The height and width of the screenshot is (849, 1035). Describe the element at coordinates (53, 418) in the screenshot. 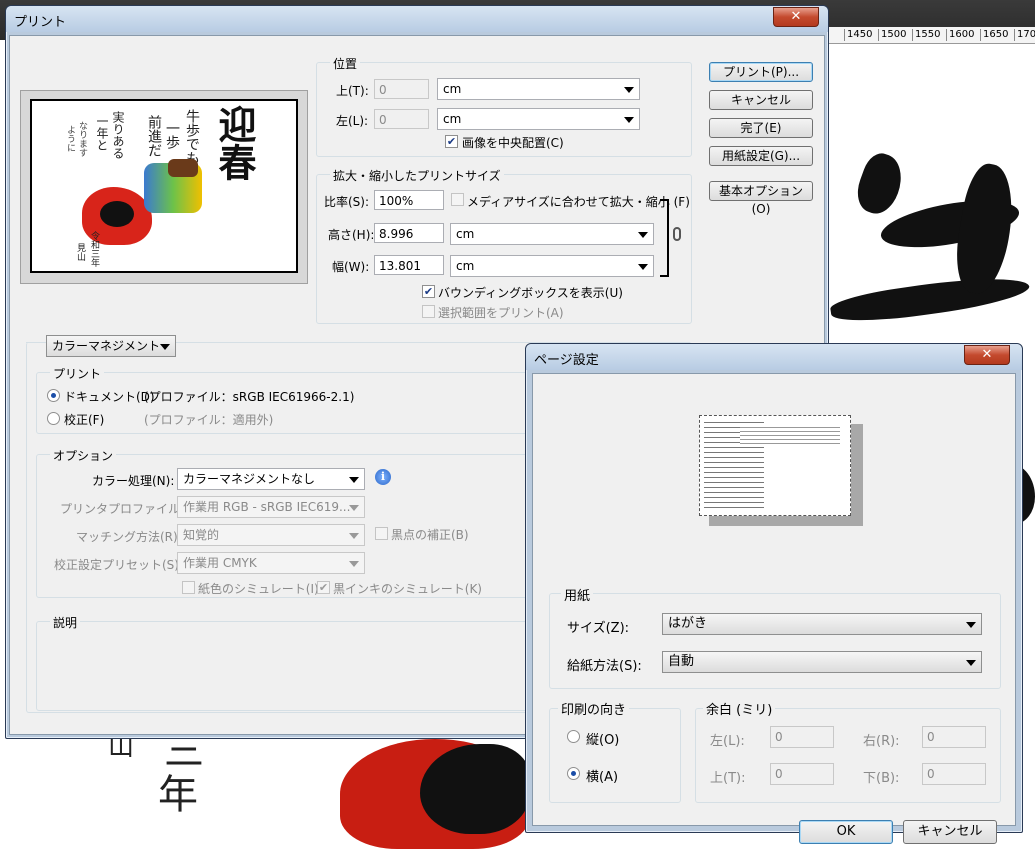

I see `proof-radio` at that location.